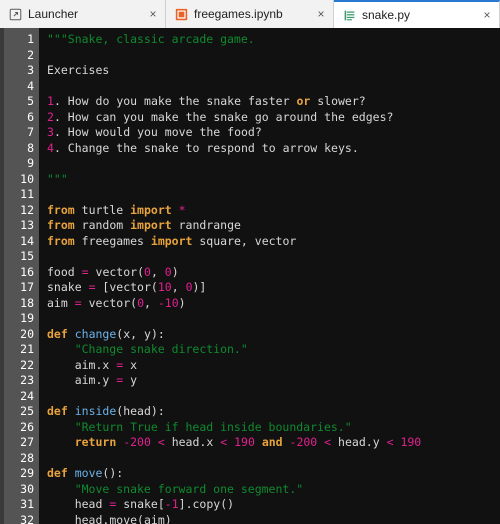  What do you see at coordinates (30, 132) in the screenshot?
I see `line-number: 7` at bounding box center [30, 132].